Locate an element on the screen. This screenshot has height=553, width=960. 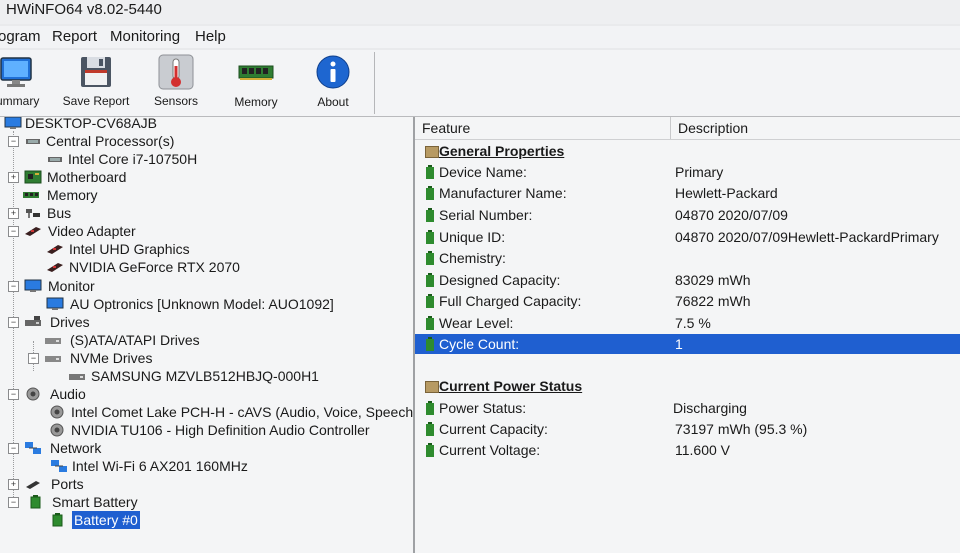
menu-program: ogram is located at coordinates (20, 36).